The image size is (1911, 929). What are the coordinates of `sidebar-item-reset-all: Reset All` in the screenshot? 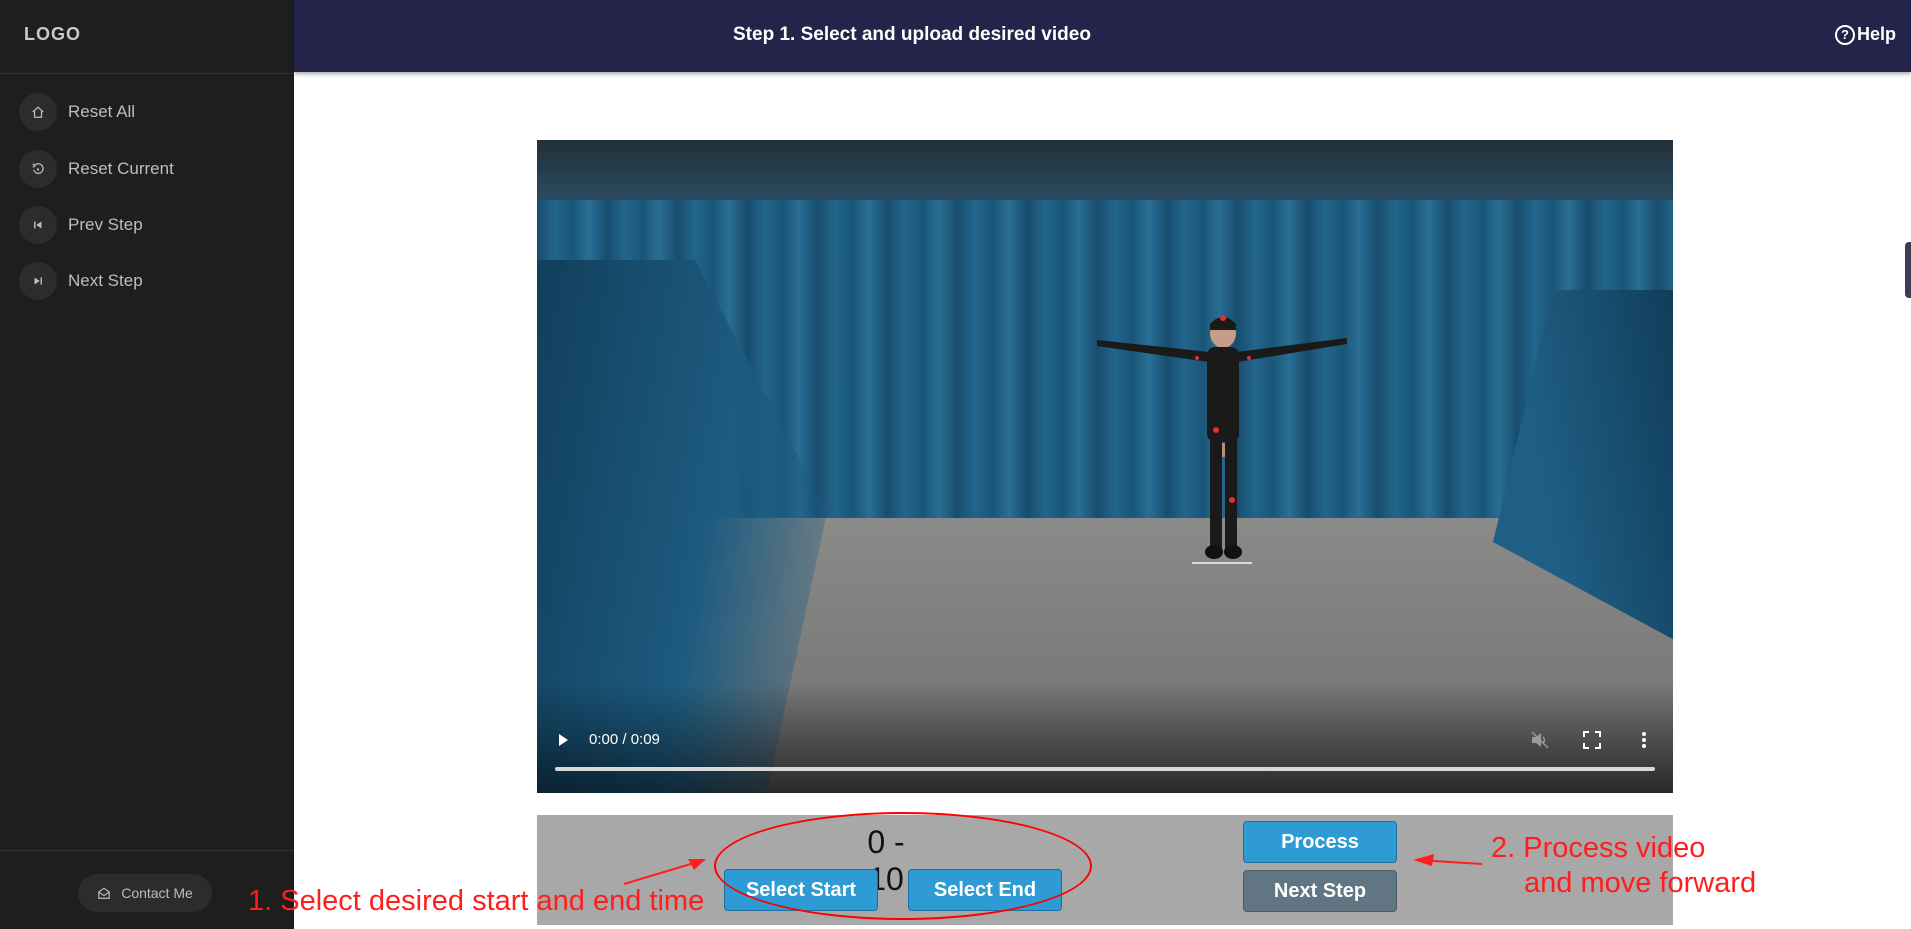 It's located at (149, 112).